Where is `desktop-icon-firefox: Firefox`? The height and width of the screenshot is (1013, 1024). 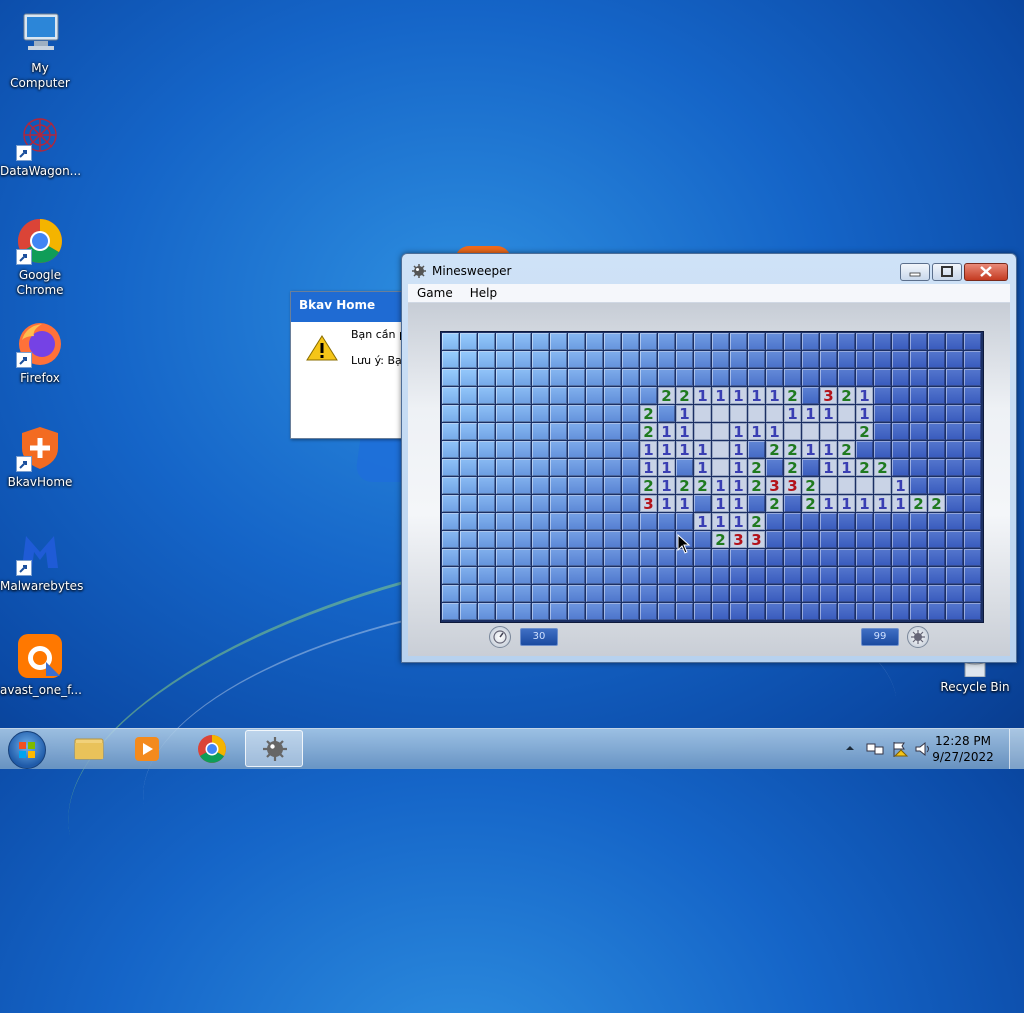 desktop-icon-firefox: Firefox is located at coordinates (40, 353).